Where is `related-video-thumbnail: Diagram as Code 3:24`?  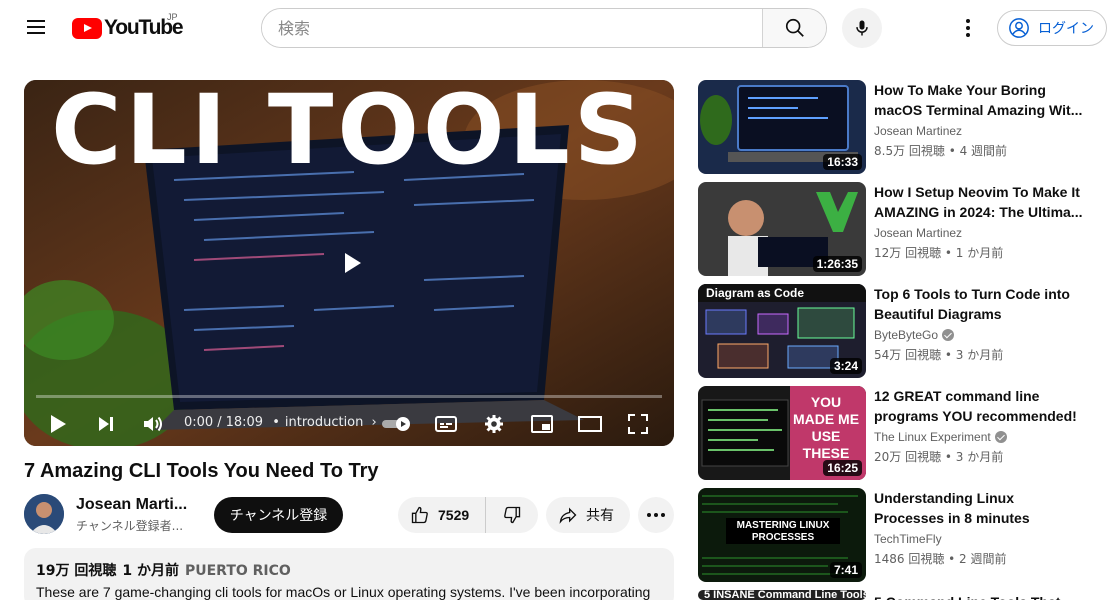
related-video-thumbnail: Diagram as Code 3:24 is located at coordinates (782, 331).